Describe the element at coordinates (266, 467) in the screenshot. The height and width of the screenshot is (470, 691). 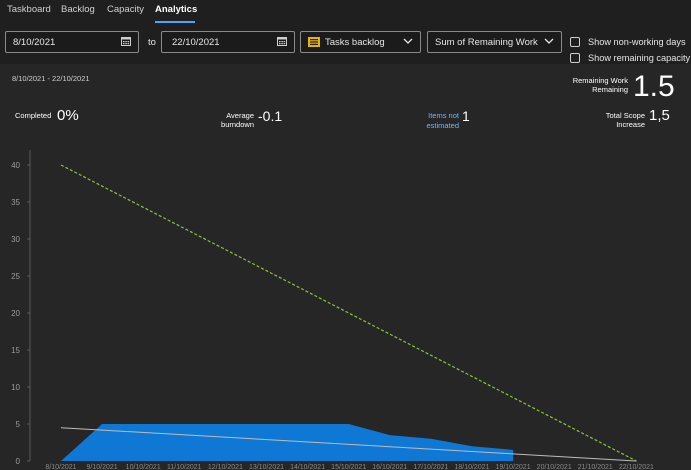
I see `x-tick-label: 13/10/2021` at that location.